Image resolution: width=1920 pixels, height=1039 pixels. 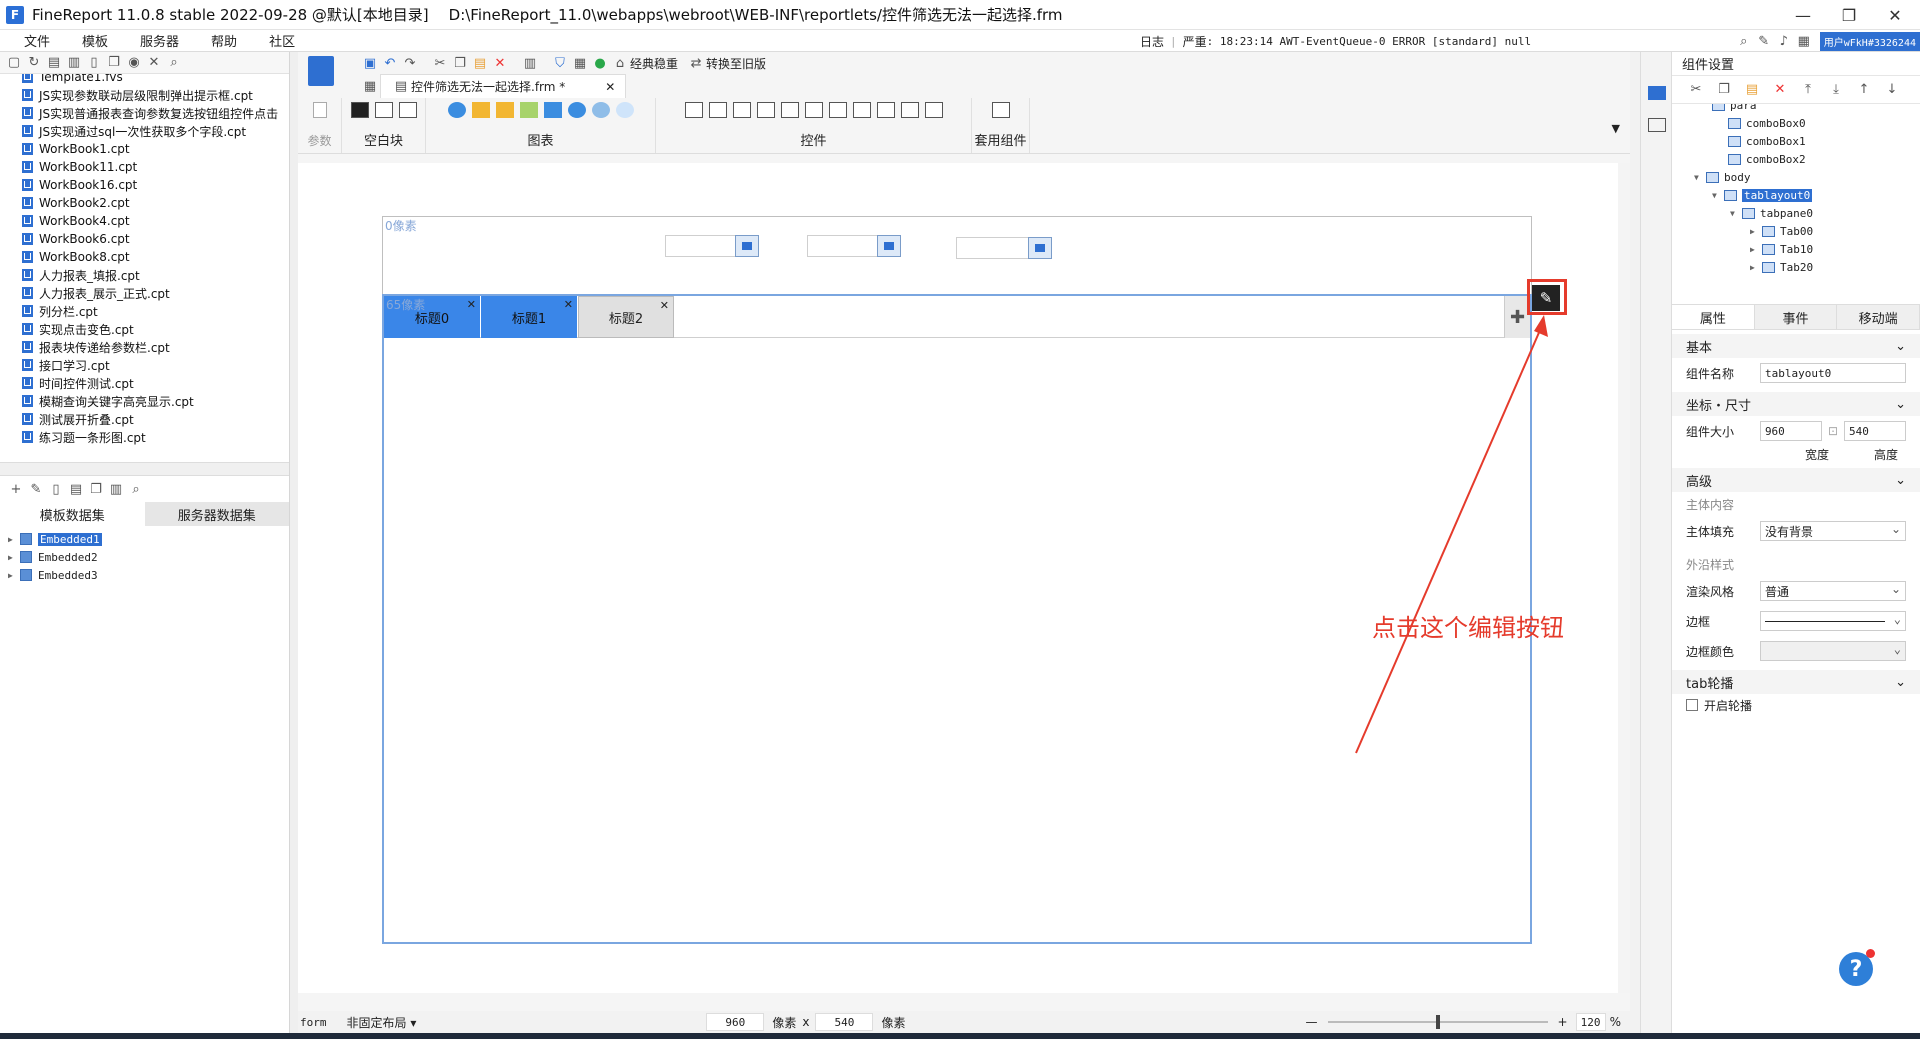 I want to click on checkbox-control-icon, so click(x=885, y=110).